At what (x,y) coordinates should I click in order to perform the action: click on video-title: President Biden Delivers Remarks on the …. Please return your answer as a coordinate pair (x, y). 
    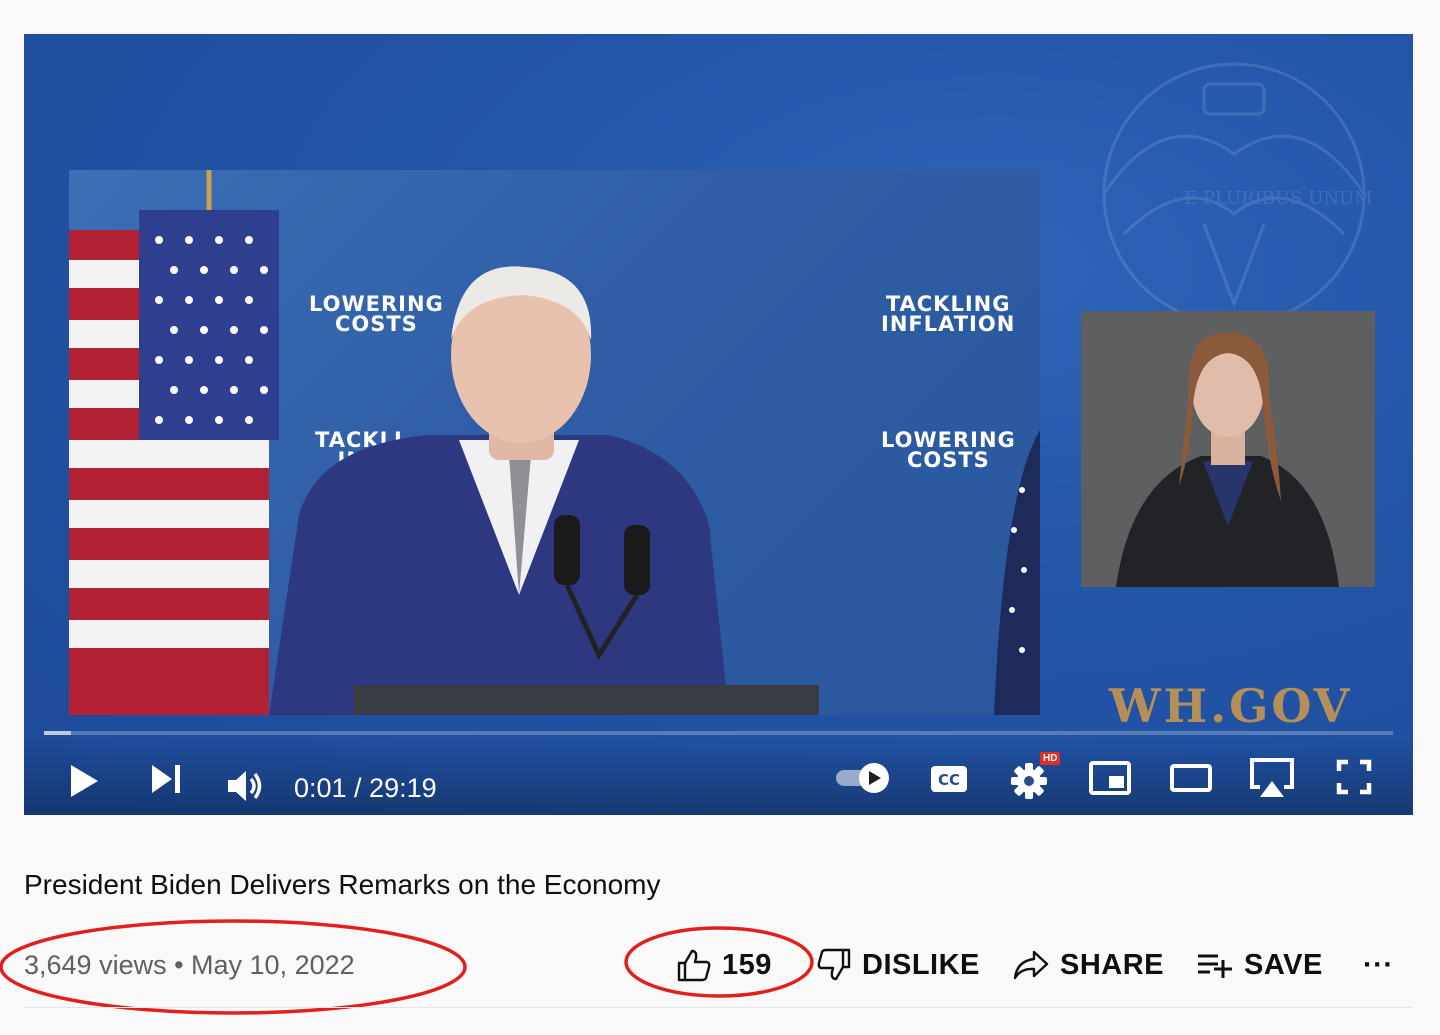
    Looking at the image, I should click on (342, 884).